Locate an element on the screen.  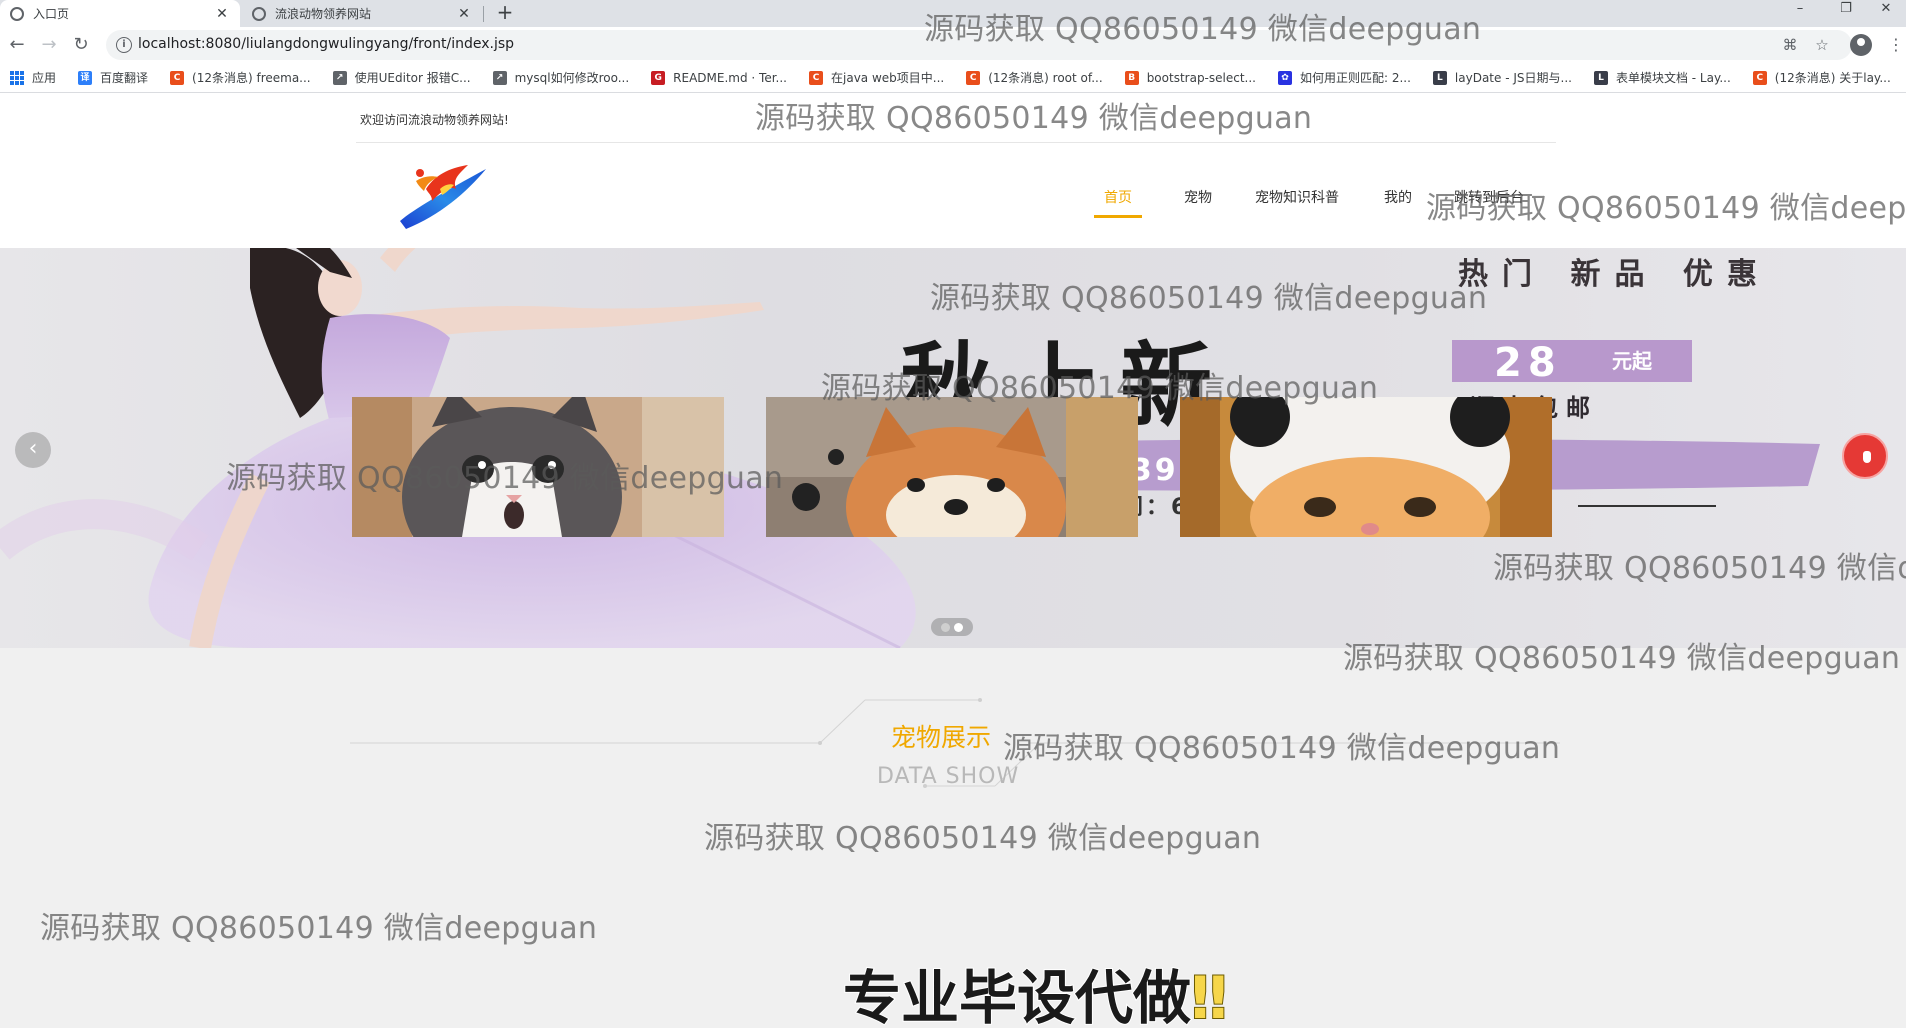
browser-tab-strip: 入口页 ✕ 流浪动物领养网站 ✕ + – ❐ ✕ is located at coordinates (953, 13).